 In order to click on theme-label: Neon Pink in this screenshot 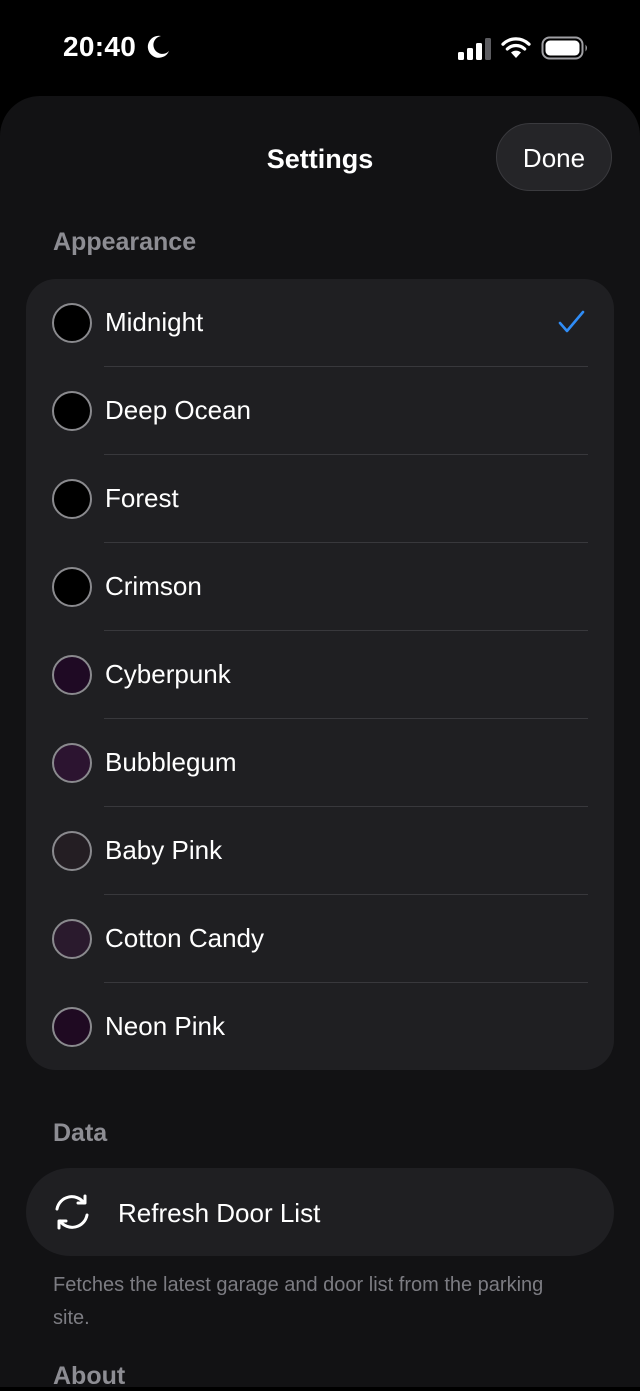, I will do `click(165, 1026)`.